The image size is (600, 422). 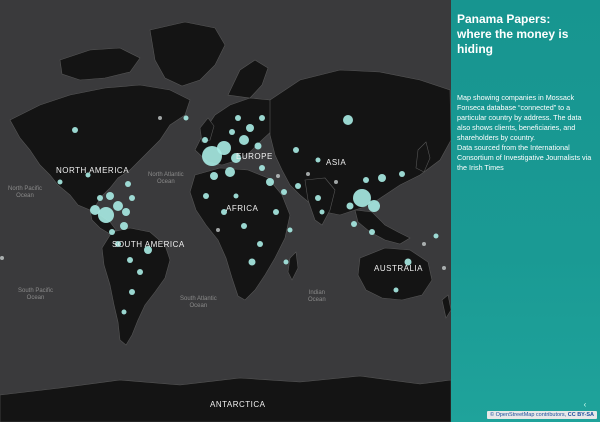 What do you see at coordinates (100, 64) in the screenshot?
I see `landmass-canada-islands` at bounding box center [100, 64].